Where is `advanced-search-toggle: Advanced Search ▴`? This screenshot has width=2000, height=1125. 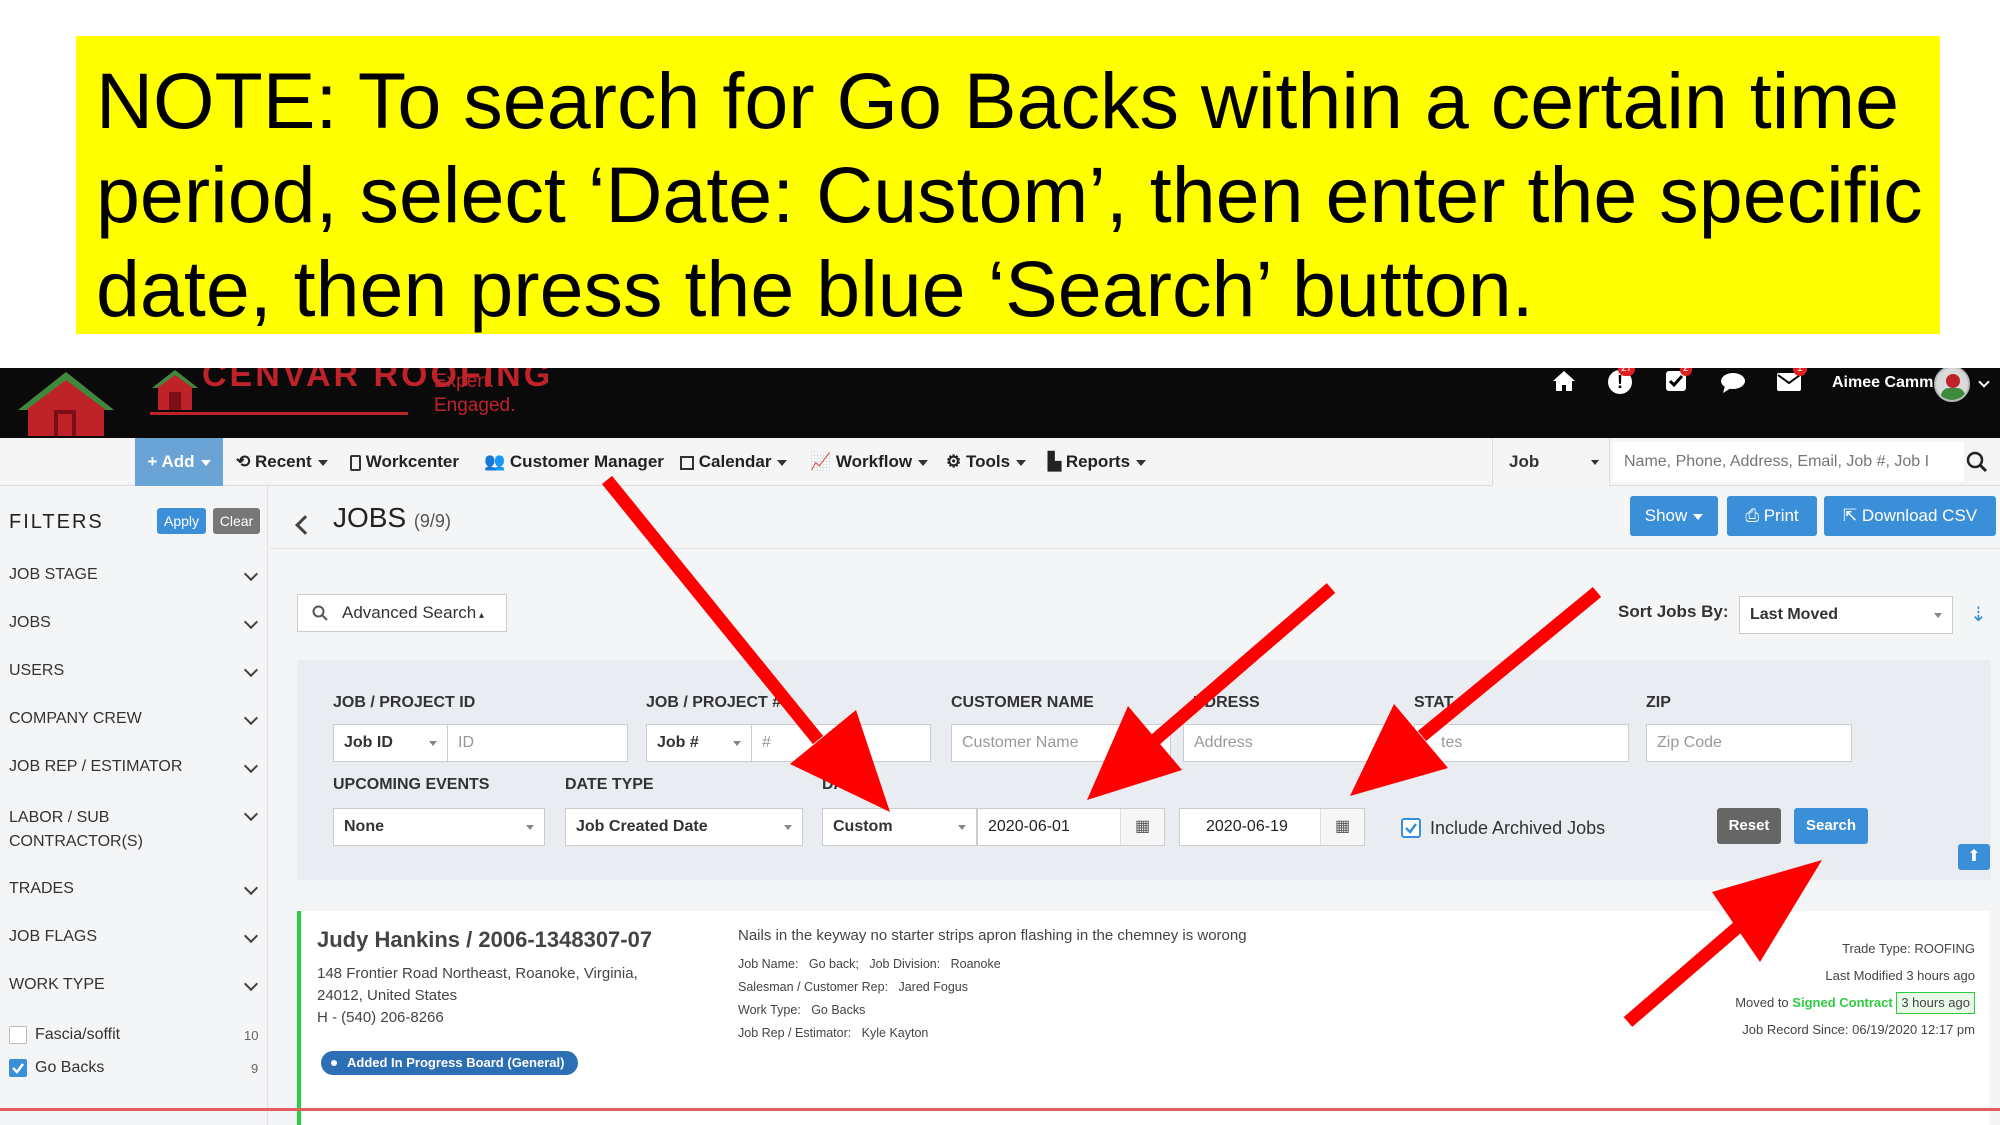 advanced-search-toggle: Advanced Search ▴ is located at coordinates (402, 613).